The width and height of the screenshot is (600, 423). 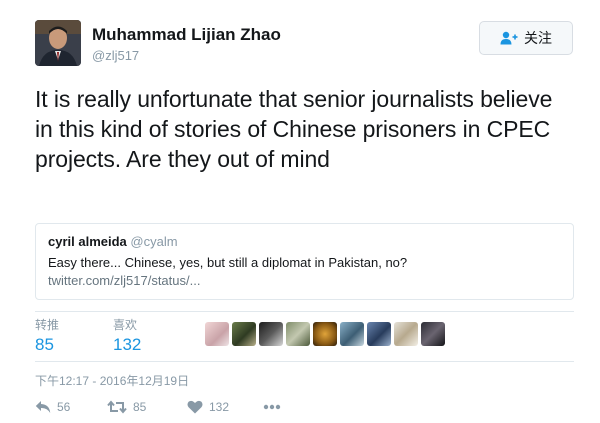 I want to click on tweet-actions: 56 85 132, so click(x=158, y=407).